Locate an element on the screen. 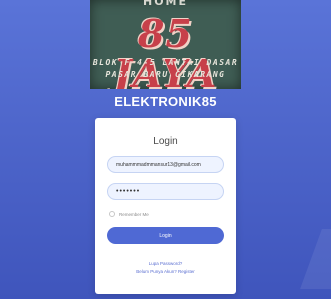 The height and width of the screenshot is (299, 331). brand-title: ELEKTRONIK85 is located at coordinates (165, 101).